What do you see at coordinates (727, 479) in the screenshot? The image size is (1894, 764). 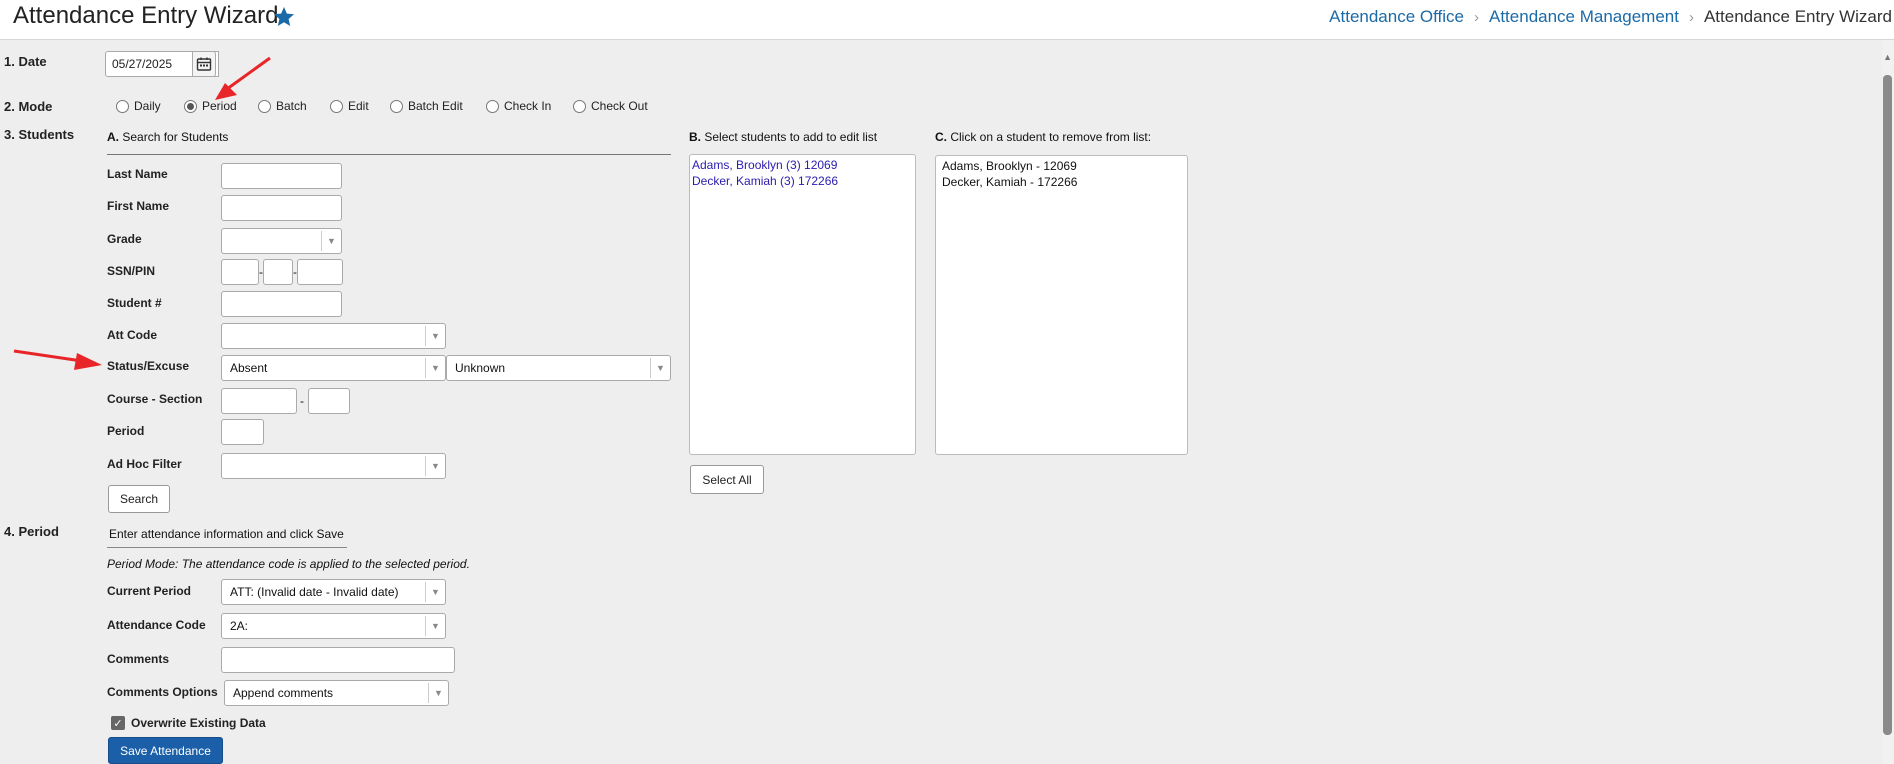 I see `select-all-button: Select All` at bounding box center [727, 479].